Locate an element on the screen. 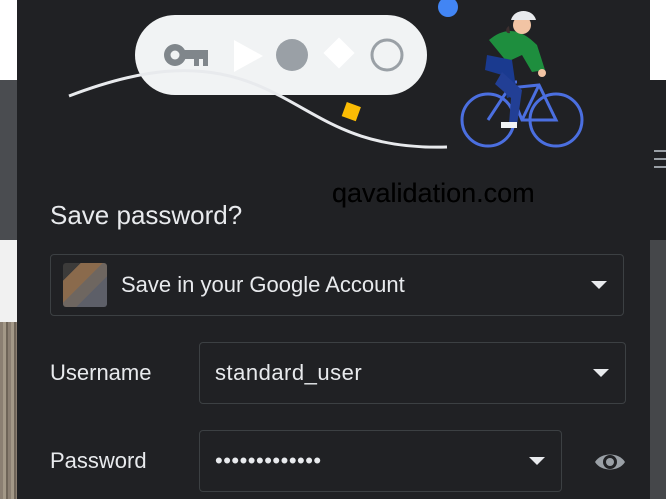 The width and height of the screenshot is (666, 499). account-select: Save in your Google Account is located at coordinates (337, 285).